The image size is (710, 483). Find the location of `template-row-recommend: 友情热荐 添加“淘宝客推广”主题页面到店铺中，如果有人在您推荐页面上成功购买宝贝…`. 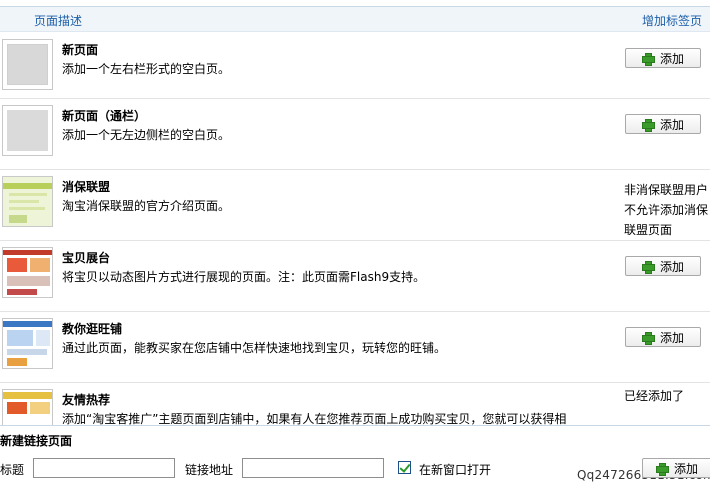

template-row-recommend: 友情热荐 添加“淘宝客推广”主题页面到店铺中，如果有人在您推荐页面上成功购买宝贝… is located at coordinates (355, 404).